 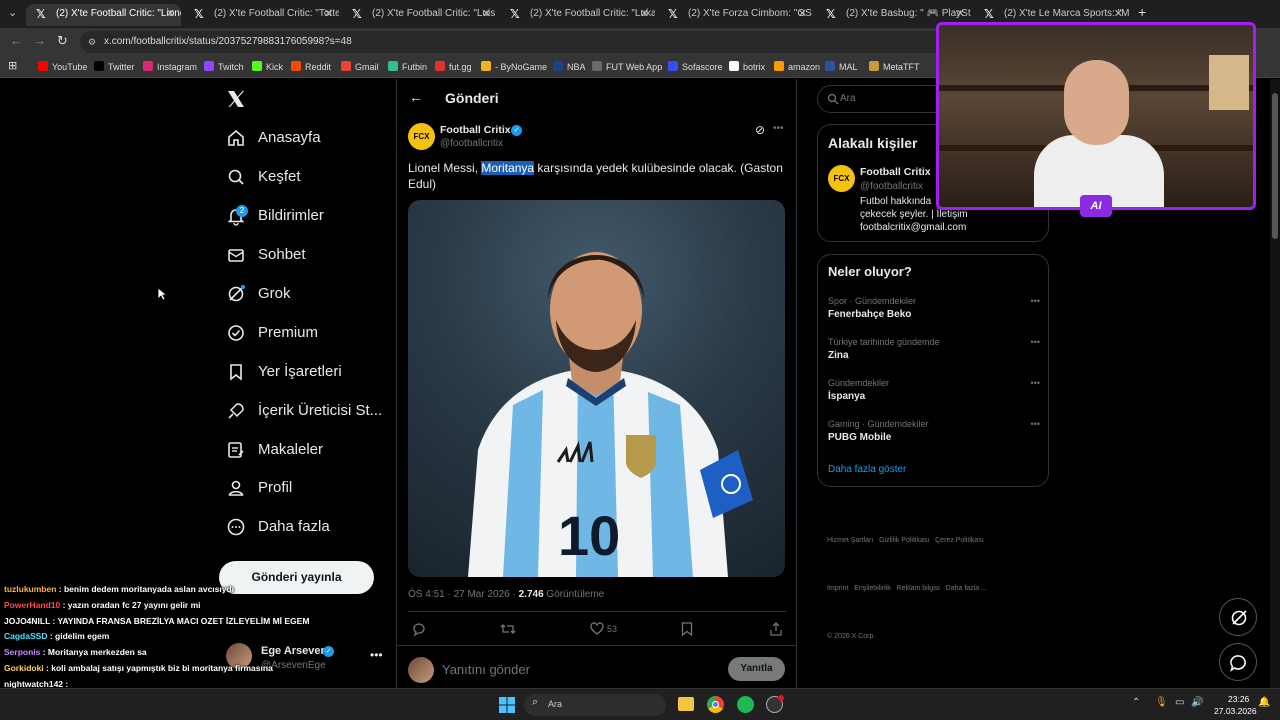 What do you see at coordinates (170, 67) in the screenshot?
I see `bookmark-item: Instagram` at bounding box center [170, 67].